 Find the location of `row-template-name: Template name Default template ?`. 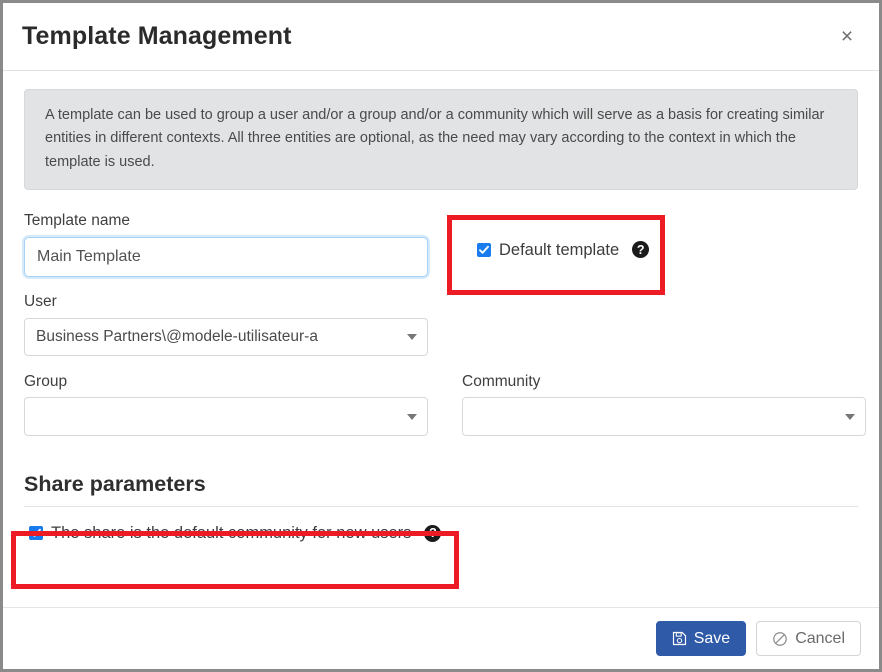

row-template-name: Template name Default template ? is located at coordinates (441, 245).